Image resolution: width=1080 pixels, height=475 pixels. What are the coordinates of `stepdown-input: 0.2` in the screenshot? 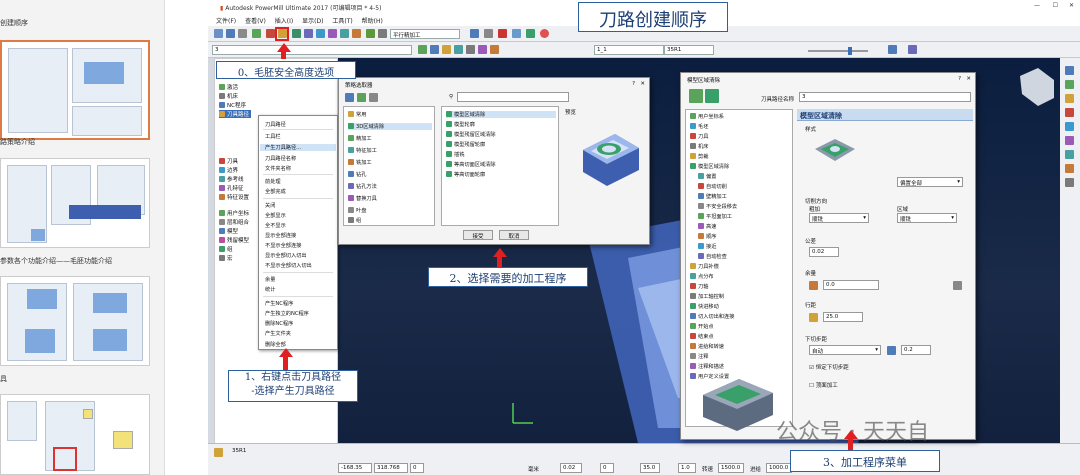 It's located at (916, 350).